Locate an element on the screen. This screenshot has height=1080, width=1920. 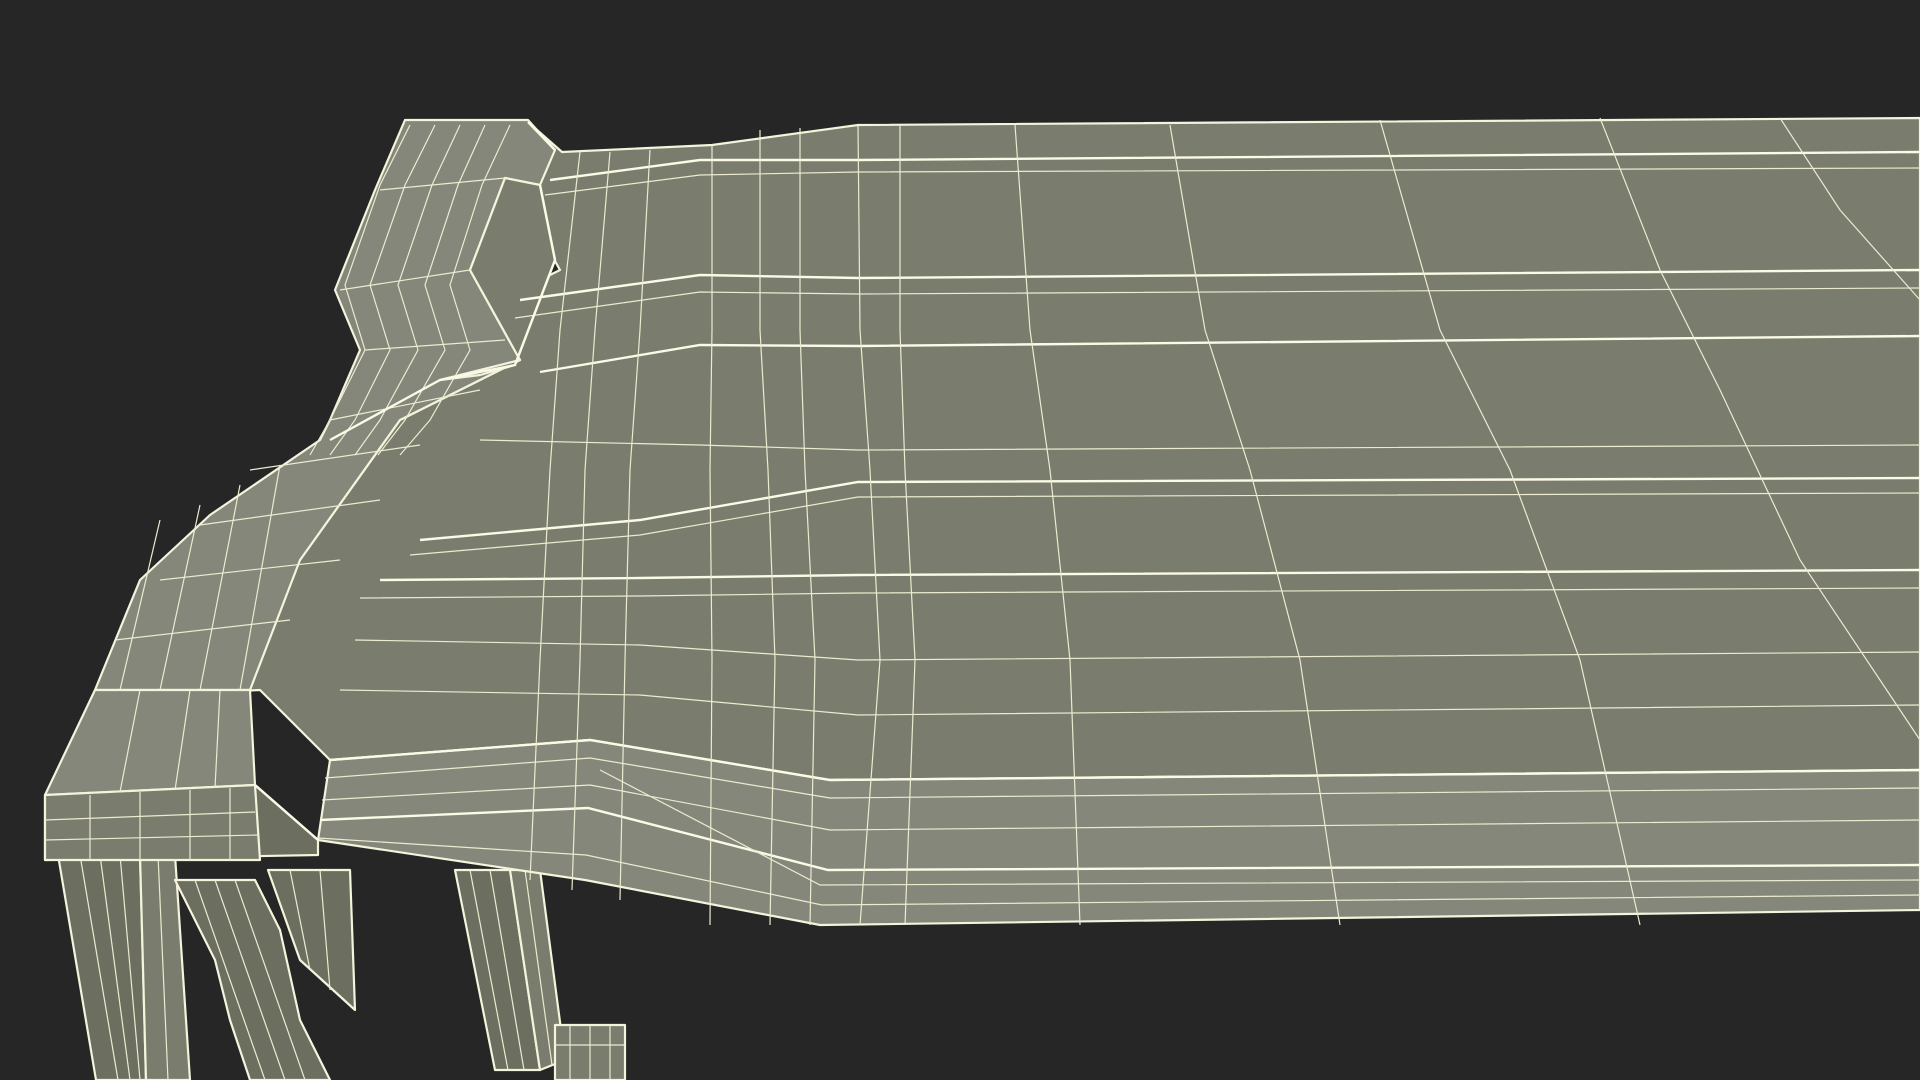
table-legs is located at coordinates (341, 966).